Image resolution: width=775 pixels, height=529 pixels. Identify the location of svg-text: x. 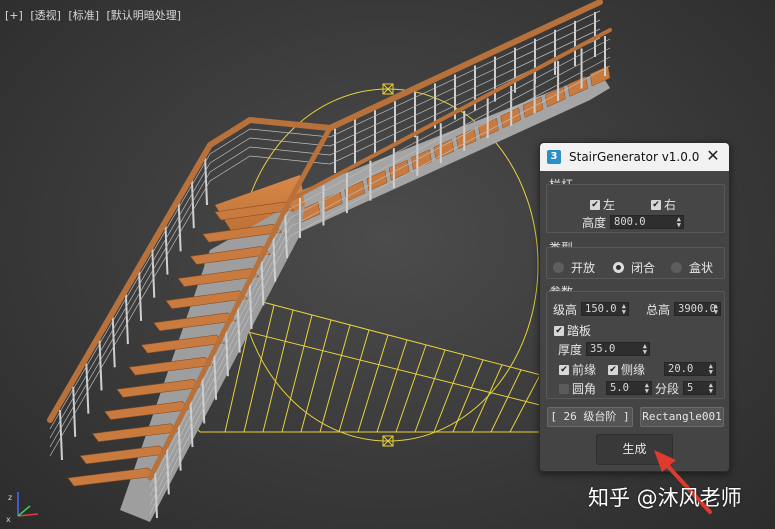
(8, 519).